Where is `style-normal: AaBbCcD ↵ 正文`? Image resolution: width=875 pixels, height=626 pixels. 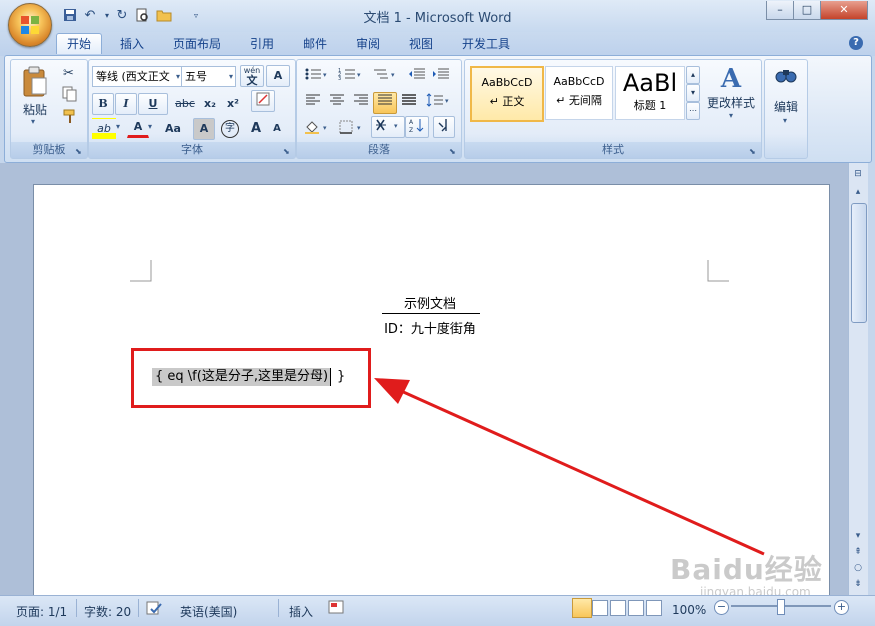 style-normal: AaBbCcD ↵ 正文 is located at coordinates (507, 94).